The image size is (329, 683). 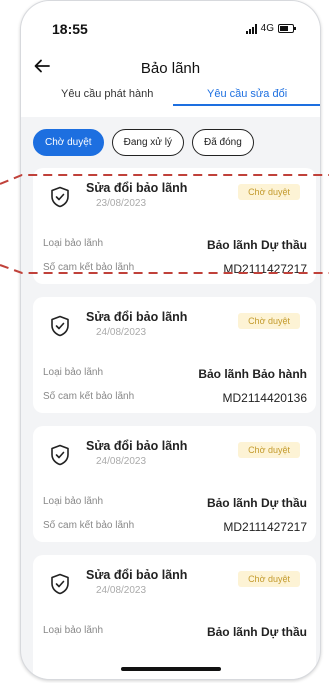 What do you see at coordinates (267, 28) in the screenshot?
I see `network-label: 4G` at bounding box center [267, 28].